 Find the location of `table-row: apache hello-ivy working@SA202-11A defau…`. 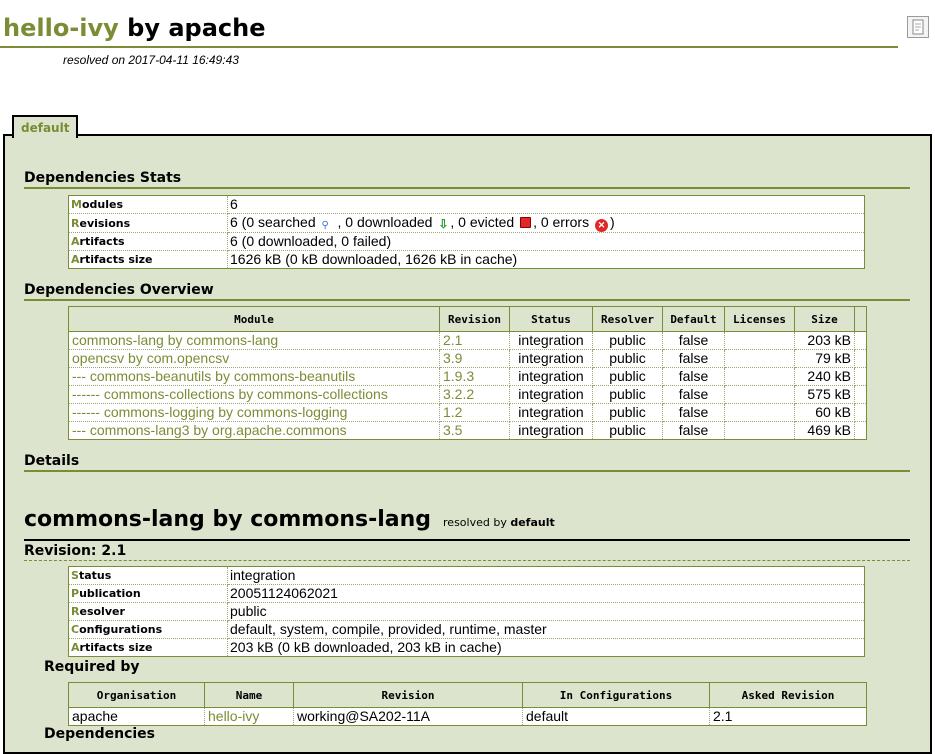

table-row: apache hello-ivy working@SA202-11A defau… is located at coordinates (467, 716).